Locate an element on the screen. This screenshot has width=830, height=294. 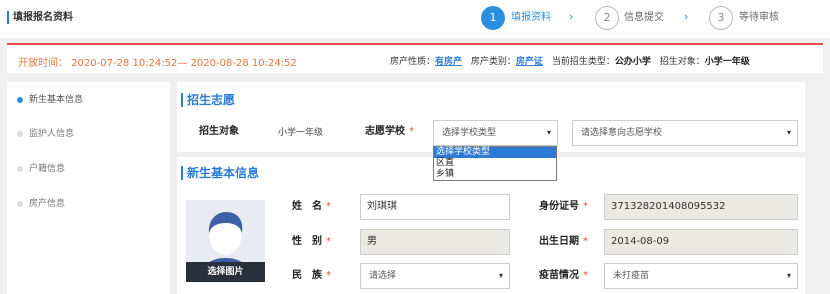
id-label-text: 身份证号 is located at coordinates (559, 206).